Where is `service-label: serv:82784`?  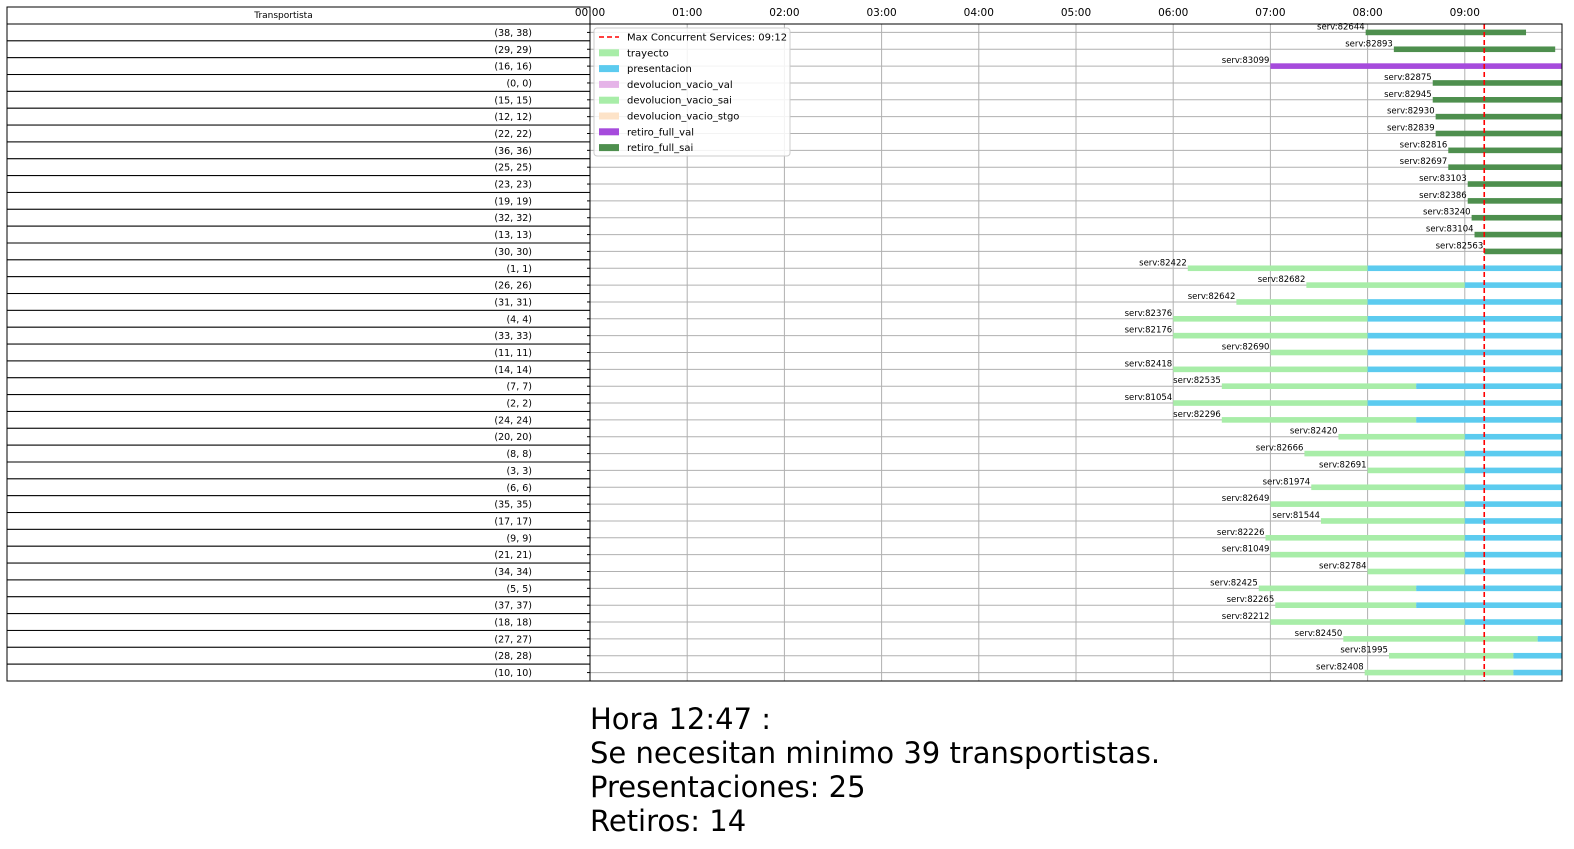 service-label: serv:82784 is located at coordinates (1343, 567).